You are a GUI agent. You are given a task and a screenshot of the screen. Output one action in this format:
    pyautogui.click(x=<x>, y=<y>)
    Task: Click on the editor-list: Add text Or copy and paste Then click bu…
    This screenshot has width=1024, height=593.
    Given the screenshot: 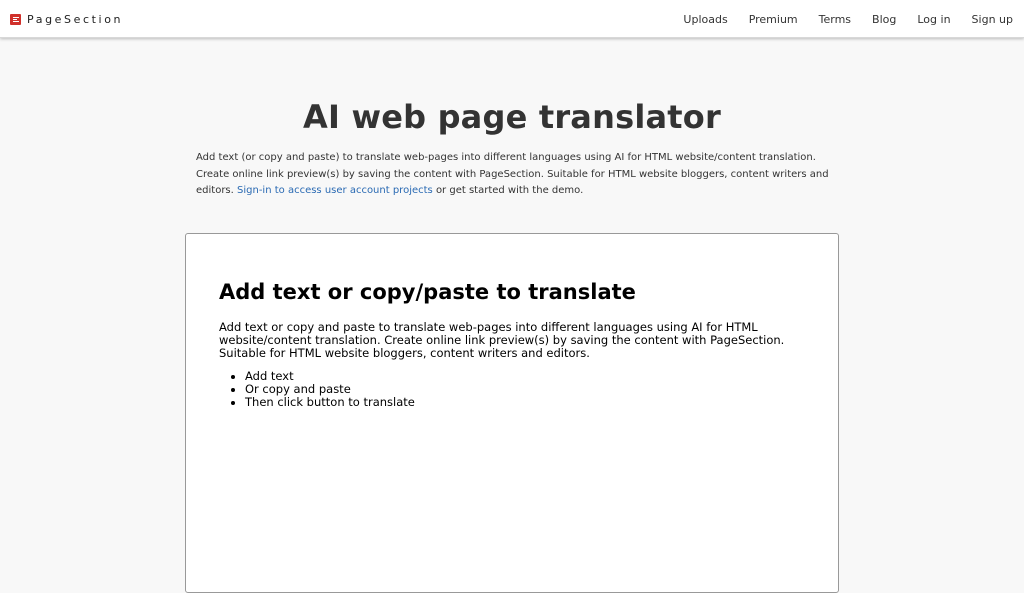 What is the action you would take?
    pyautogui.click(x=330, y=389)
    